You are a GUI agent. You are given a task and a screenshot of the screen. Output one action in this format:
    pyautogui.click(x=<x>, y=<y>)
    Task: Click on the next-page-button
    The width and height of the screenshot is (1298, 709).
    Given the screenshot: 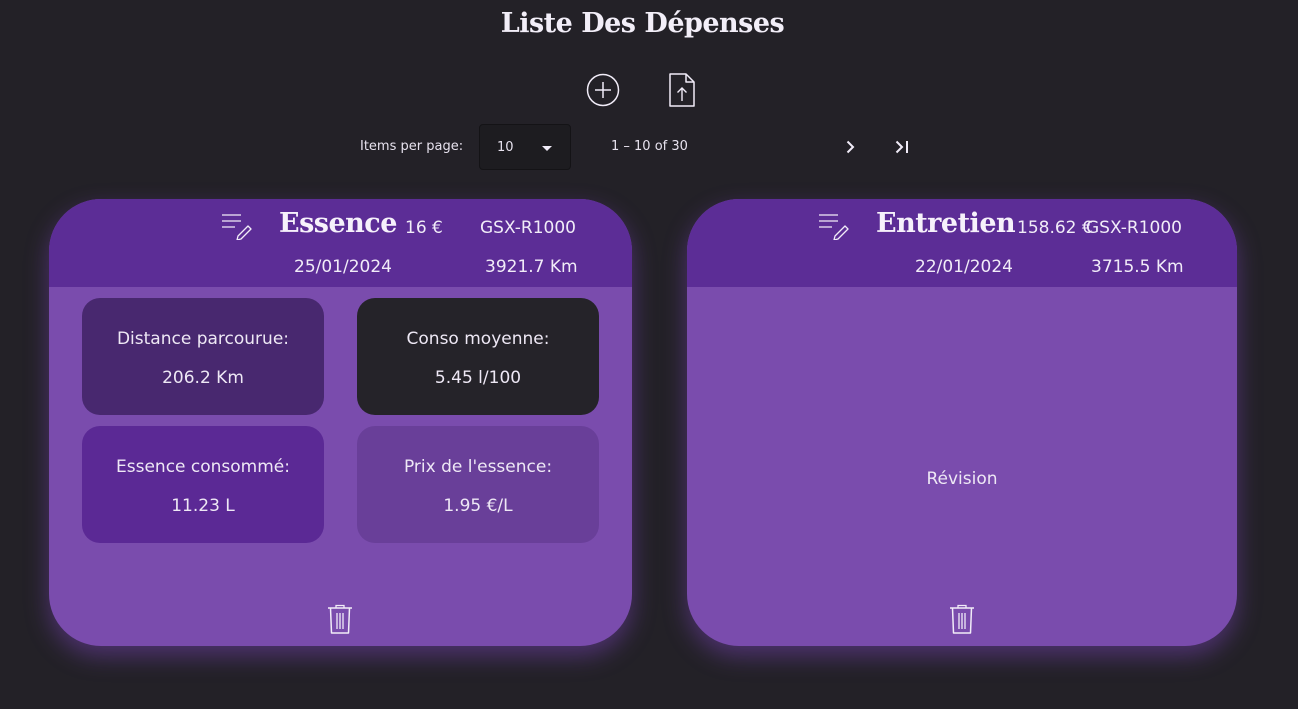 What is the action you would take?
    pyautogui.click(x=850, y=147)
    